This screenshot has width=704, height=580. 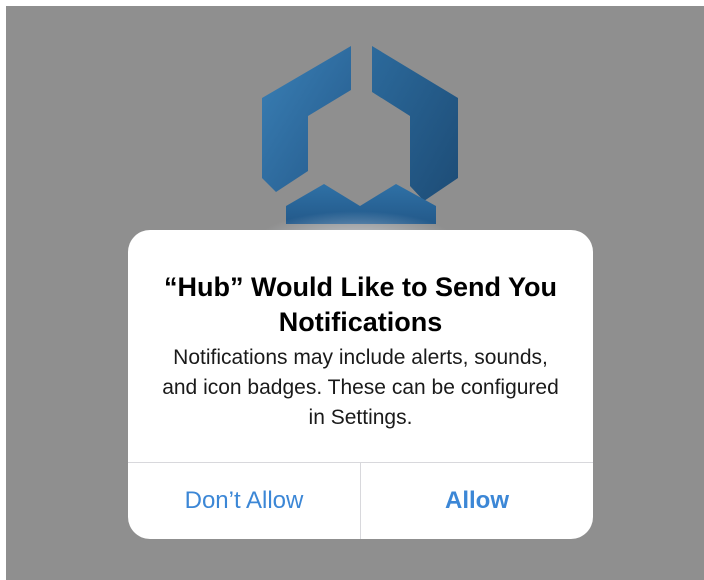 What do you see at coordinates (477, 501) in the screenshot?
I see `allow-button: Allow` at bounding box center [477, 501].